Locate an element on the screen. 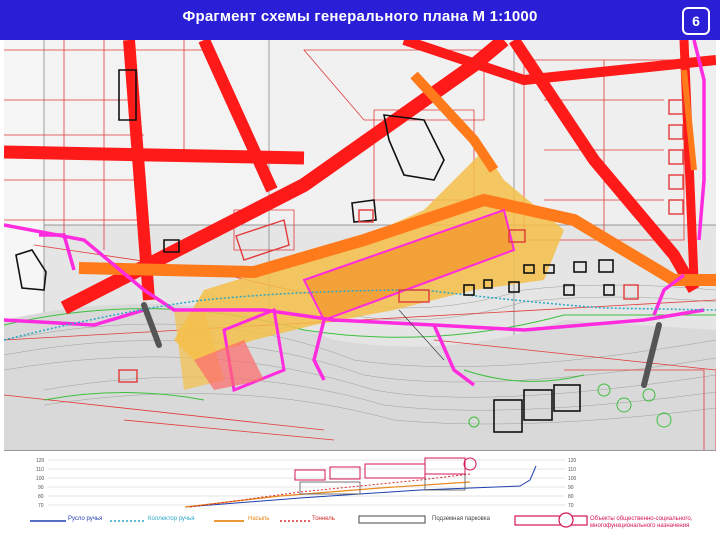 This screenshot has height=540, width=720. tunnel-symbol is located at coordinates (295, 521).